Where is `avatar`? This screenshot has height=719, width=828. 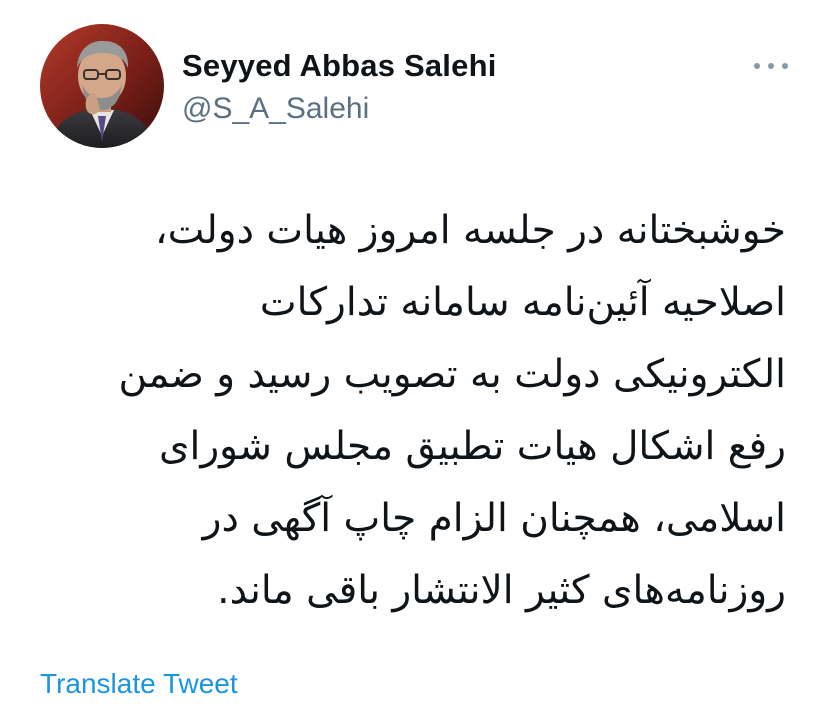
avatar is located at coordinates (102, 86).